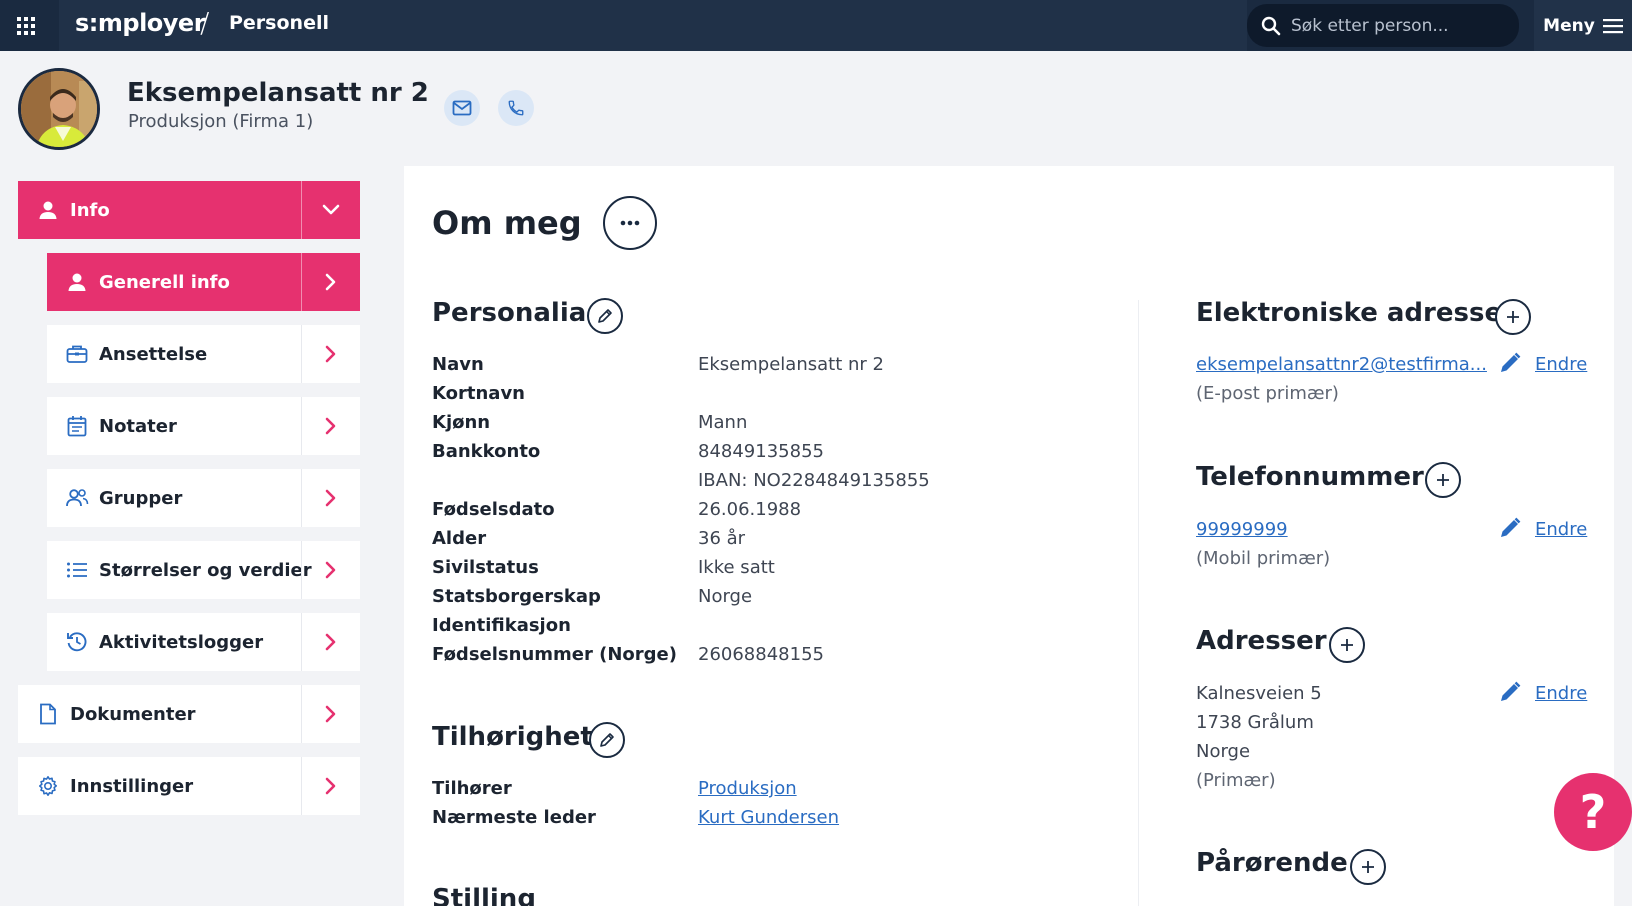 Image resolution: width=1632 pixels, height=906 pixels. I want to click on employee-department: Produksjon (Firma 1), so click(221, 121).